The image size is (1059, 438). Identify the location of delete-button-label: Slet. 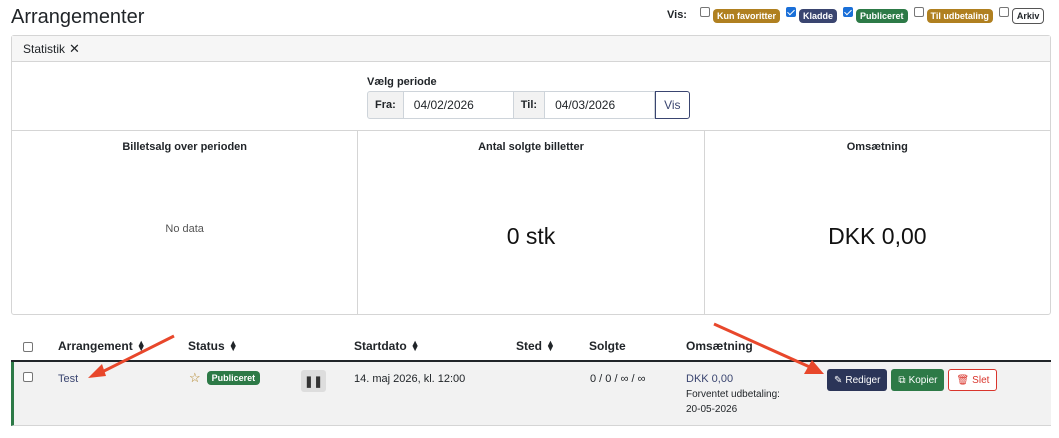
(981, 380).